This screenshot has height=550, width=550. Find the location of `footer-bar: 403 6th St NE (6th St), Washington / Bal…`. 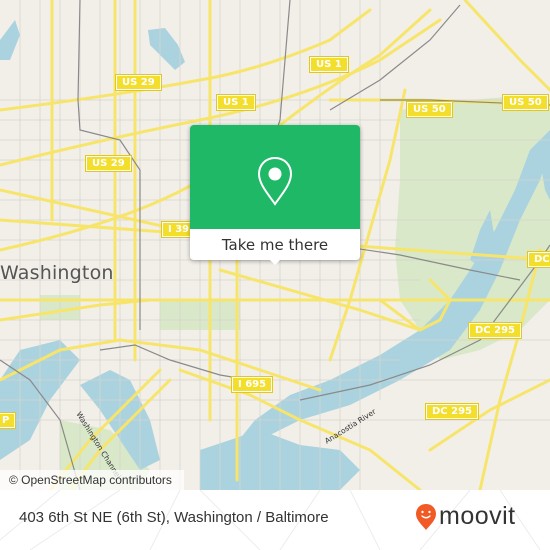

footer-bar: 403 6th St NE (6th St), Washington / Bal… is located at coordinates (275, 520).